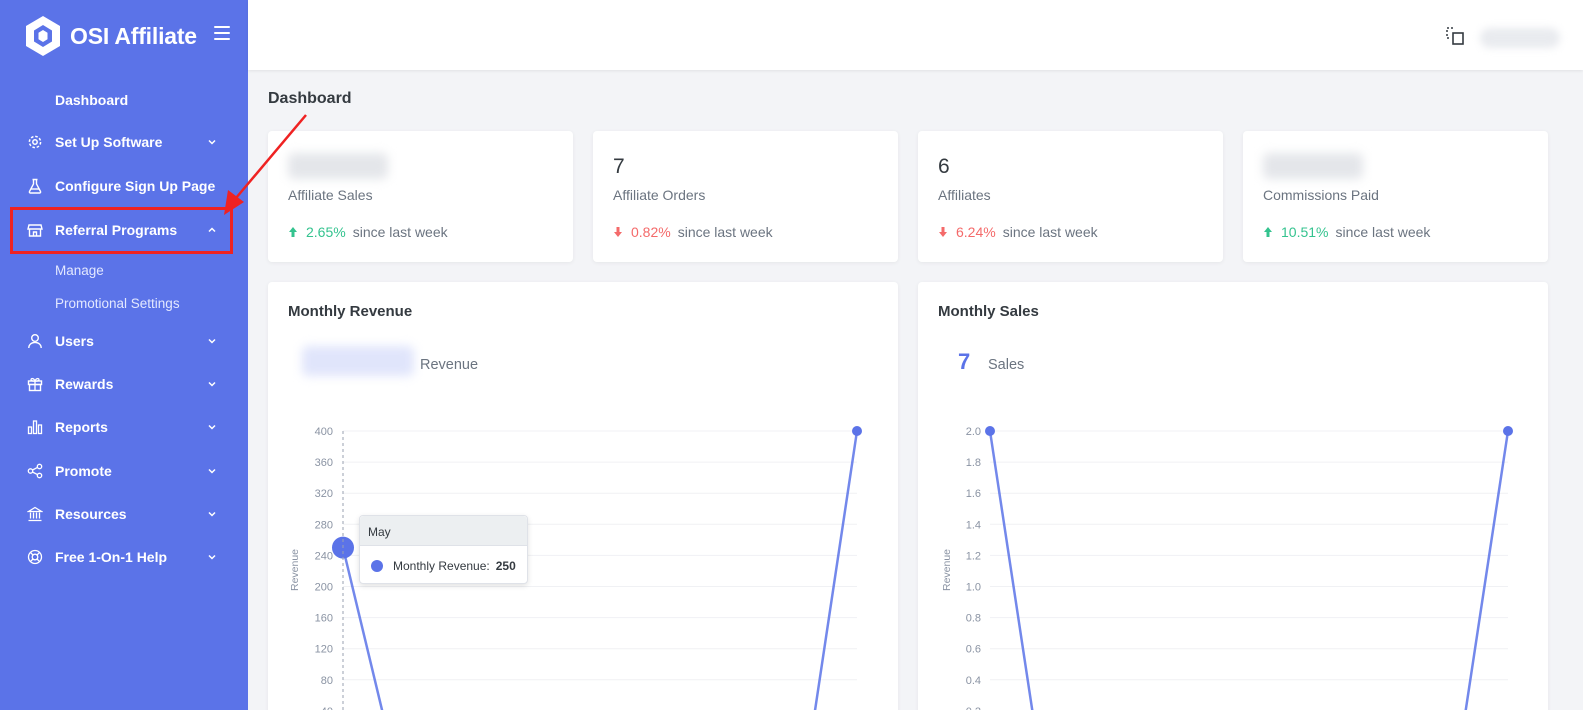 This screenshot has height=710, width=1583. I want to click on tooltip-row: Monthly Revenue: 250, so click(443, 566).